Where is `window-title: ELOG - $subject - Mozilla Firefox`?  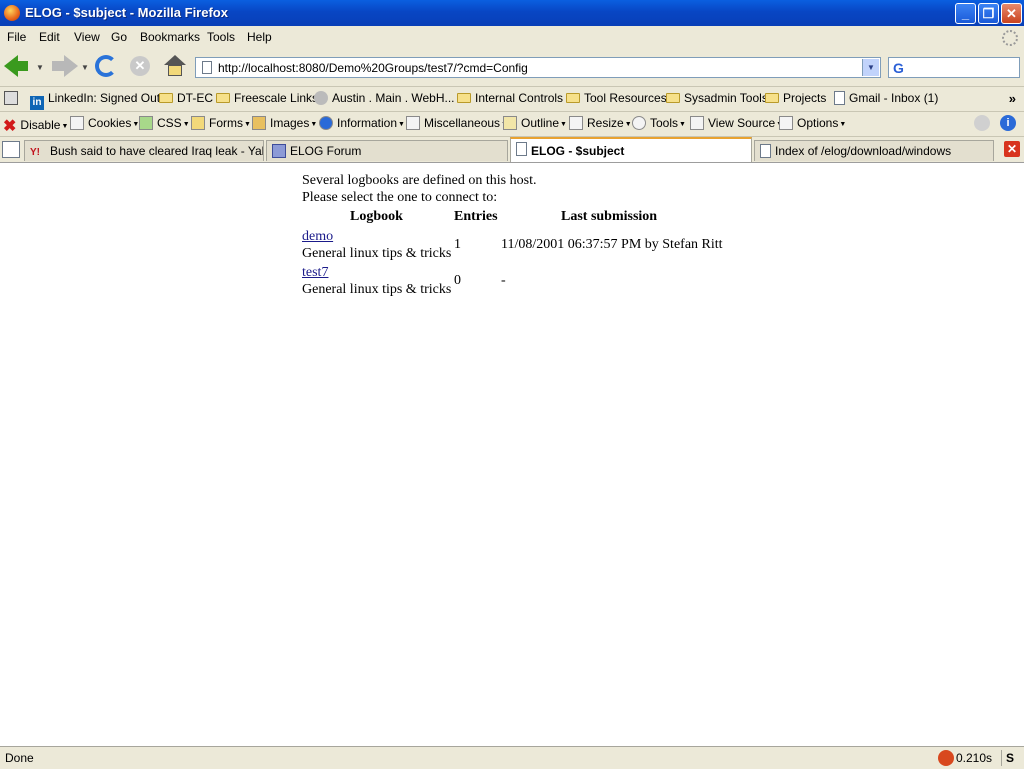 window-title: ELOG - $subject - Mozilla Firefox is located at coordinates (126, 12).